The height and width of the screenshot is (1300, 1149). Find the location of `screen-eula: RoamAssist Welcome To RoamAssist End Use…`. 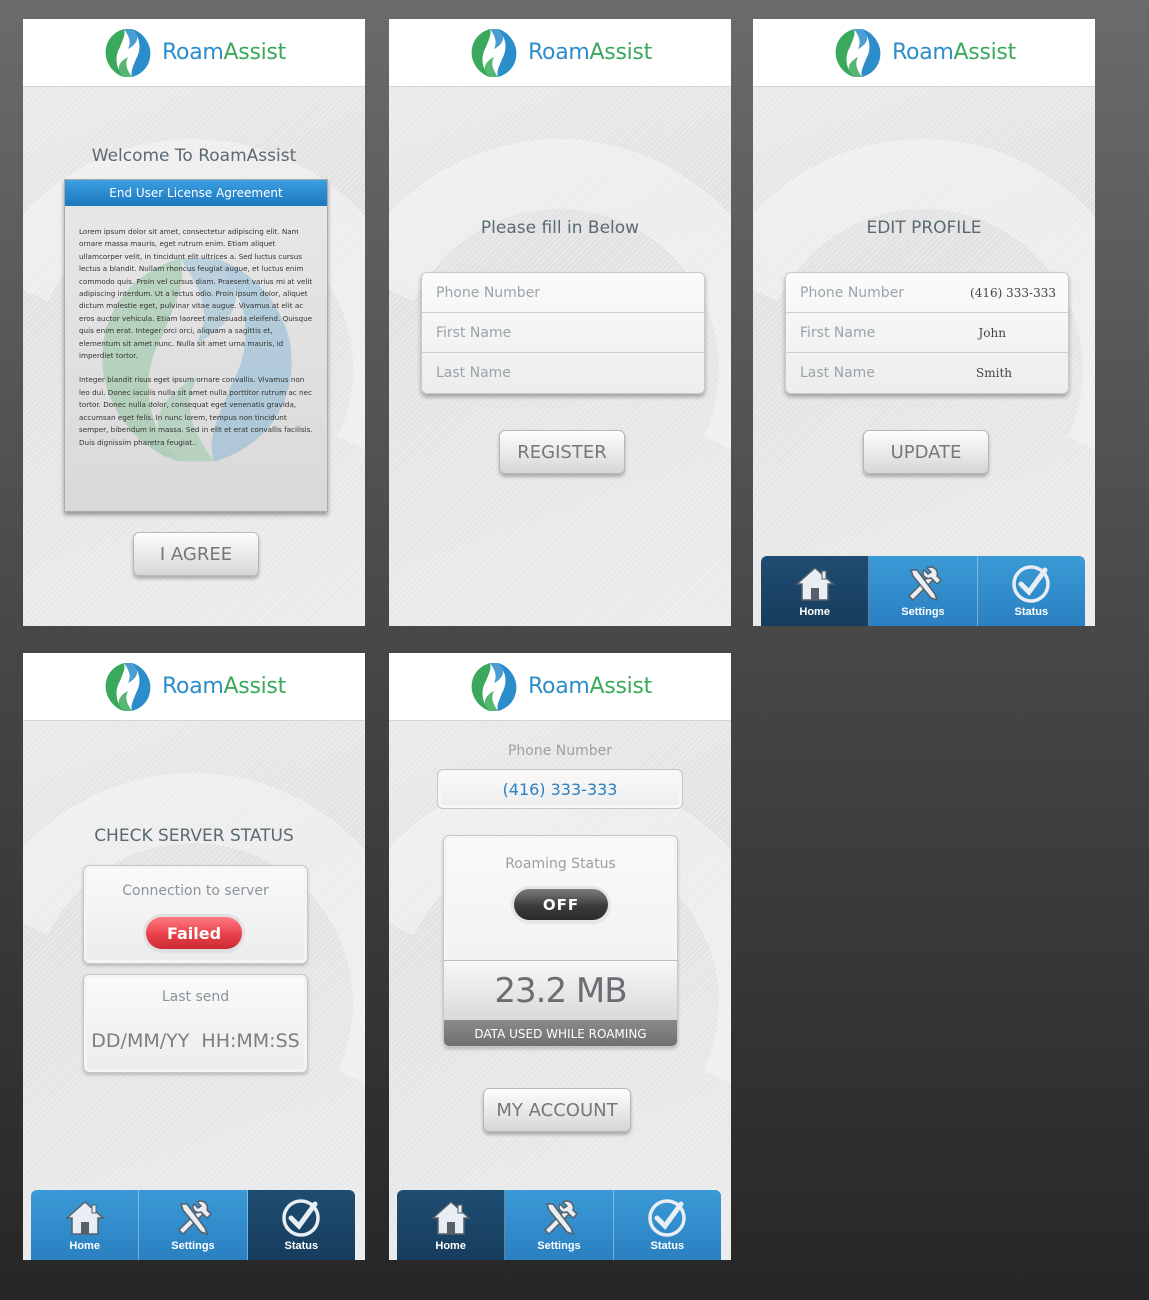

screen-eula: RoamAssist Welcome To RoamAssist End Use… is located at coordinates (194, 322).